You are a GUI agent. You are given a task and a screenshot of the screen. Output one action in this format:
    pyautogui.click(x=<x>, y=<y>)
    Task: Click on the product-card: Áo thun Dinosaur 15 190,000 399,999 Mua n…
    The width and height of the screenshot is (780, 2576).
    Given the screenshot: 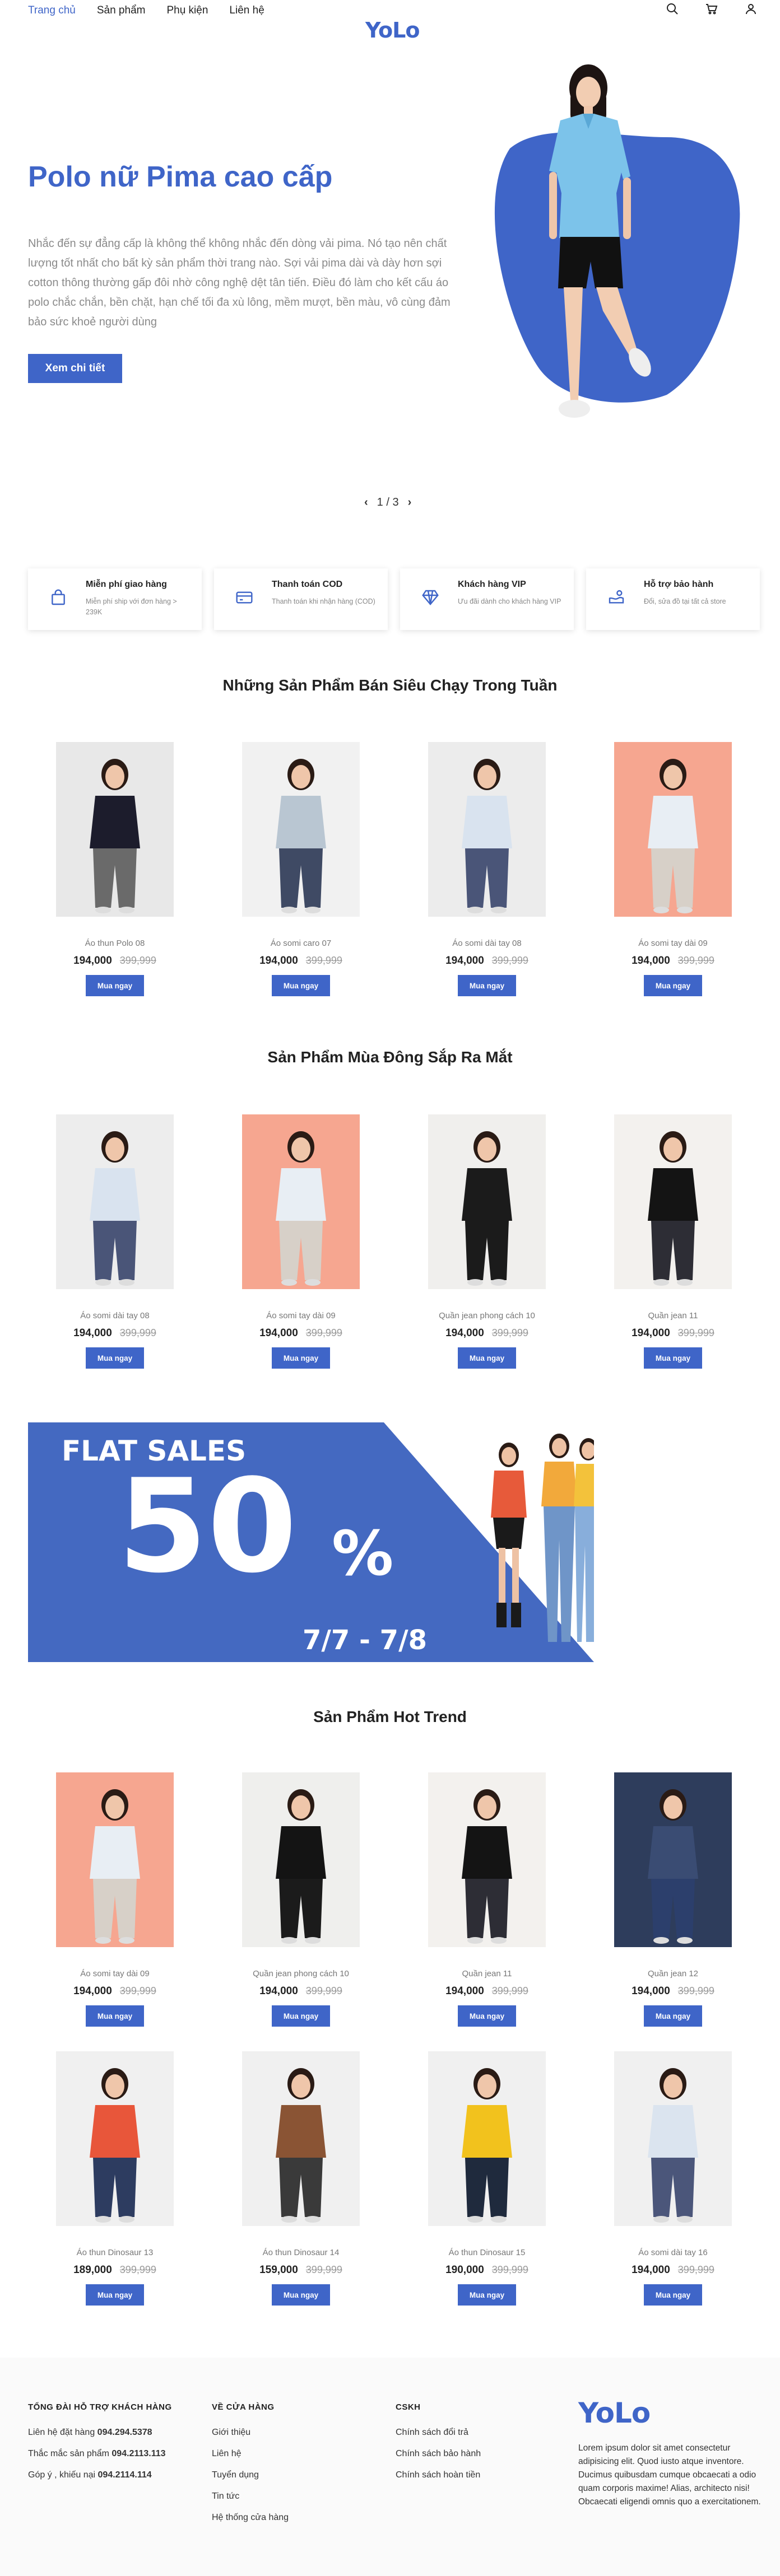 What is the action you would take?
    pyautogui.click(x=487, y=2179)
    